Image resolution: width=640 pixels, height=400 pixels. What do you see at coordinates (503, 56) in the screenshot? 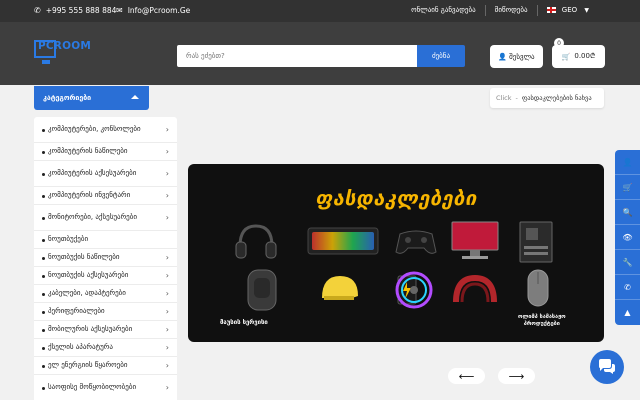
I see `user-icon: 👤` at bounding box center [503, 56].